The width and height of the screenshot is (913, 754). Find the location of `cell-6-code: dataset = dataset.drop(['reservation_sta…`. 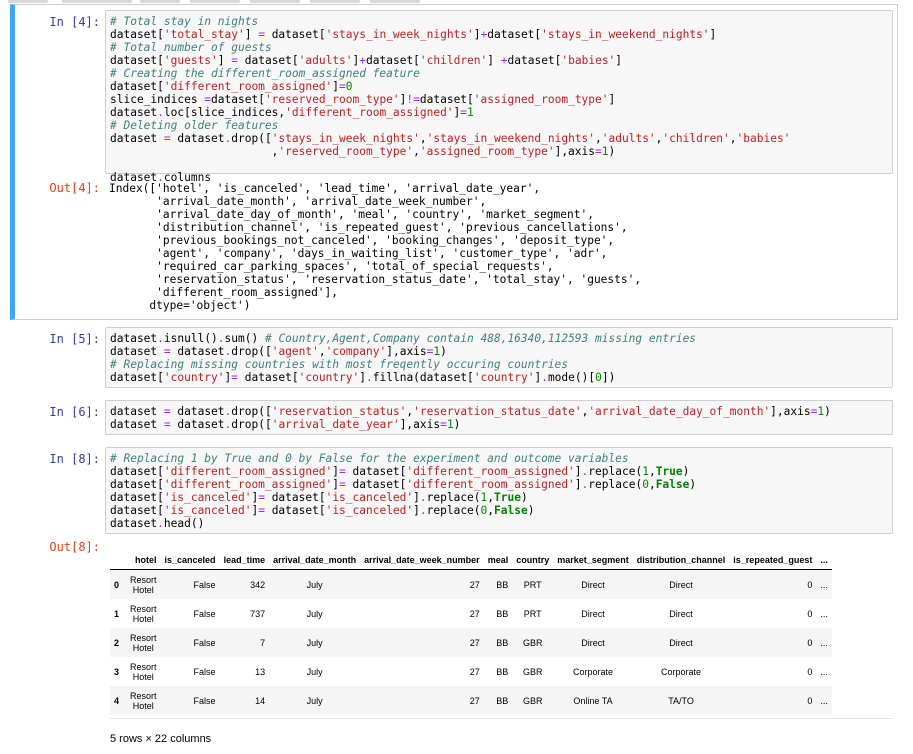

cell-6-code: dataset = dataset.drop(['reservation_sta… is located at coordinates (499, 418).